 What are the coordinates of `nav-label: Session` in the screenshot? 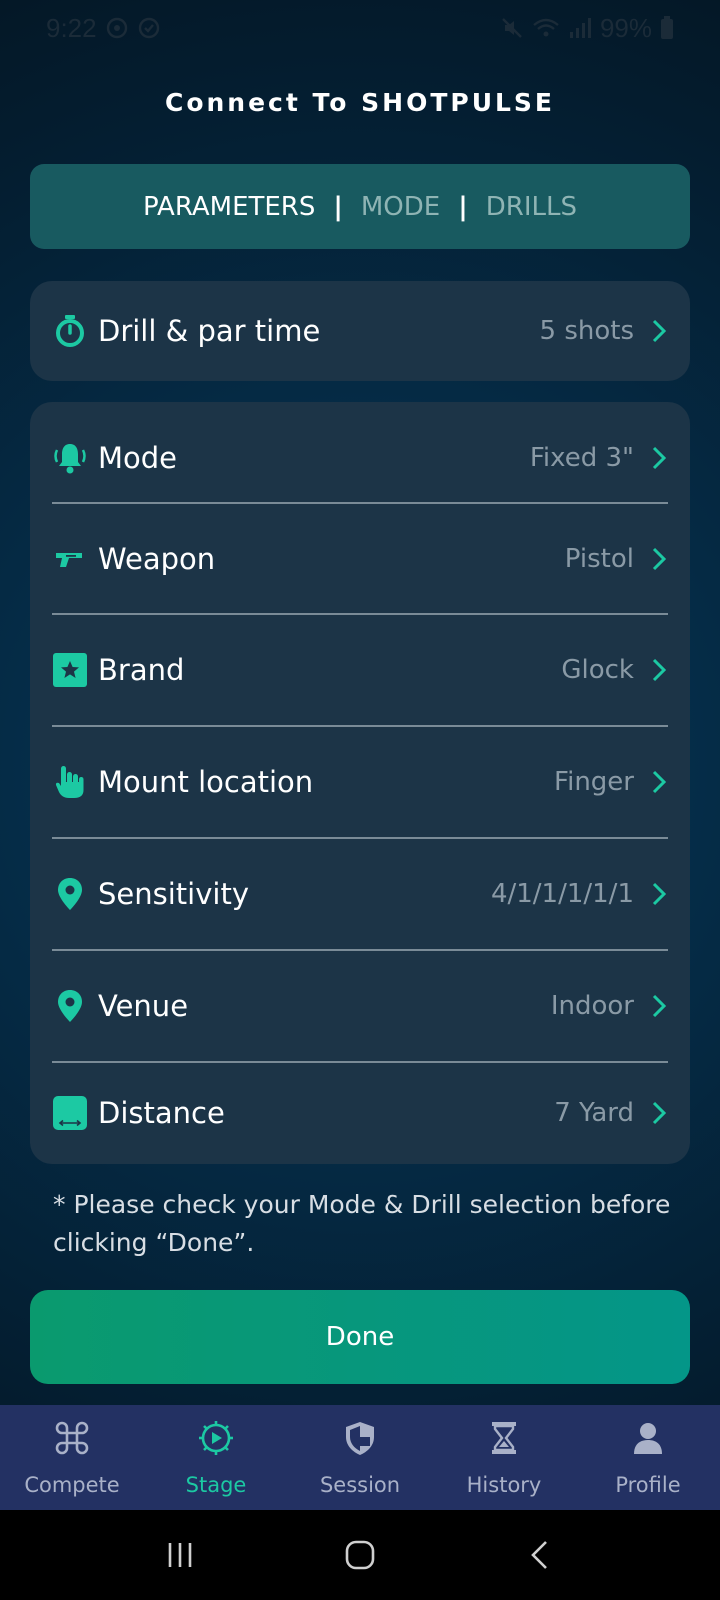 It's located at (360, 1485).